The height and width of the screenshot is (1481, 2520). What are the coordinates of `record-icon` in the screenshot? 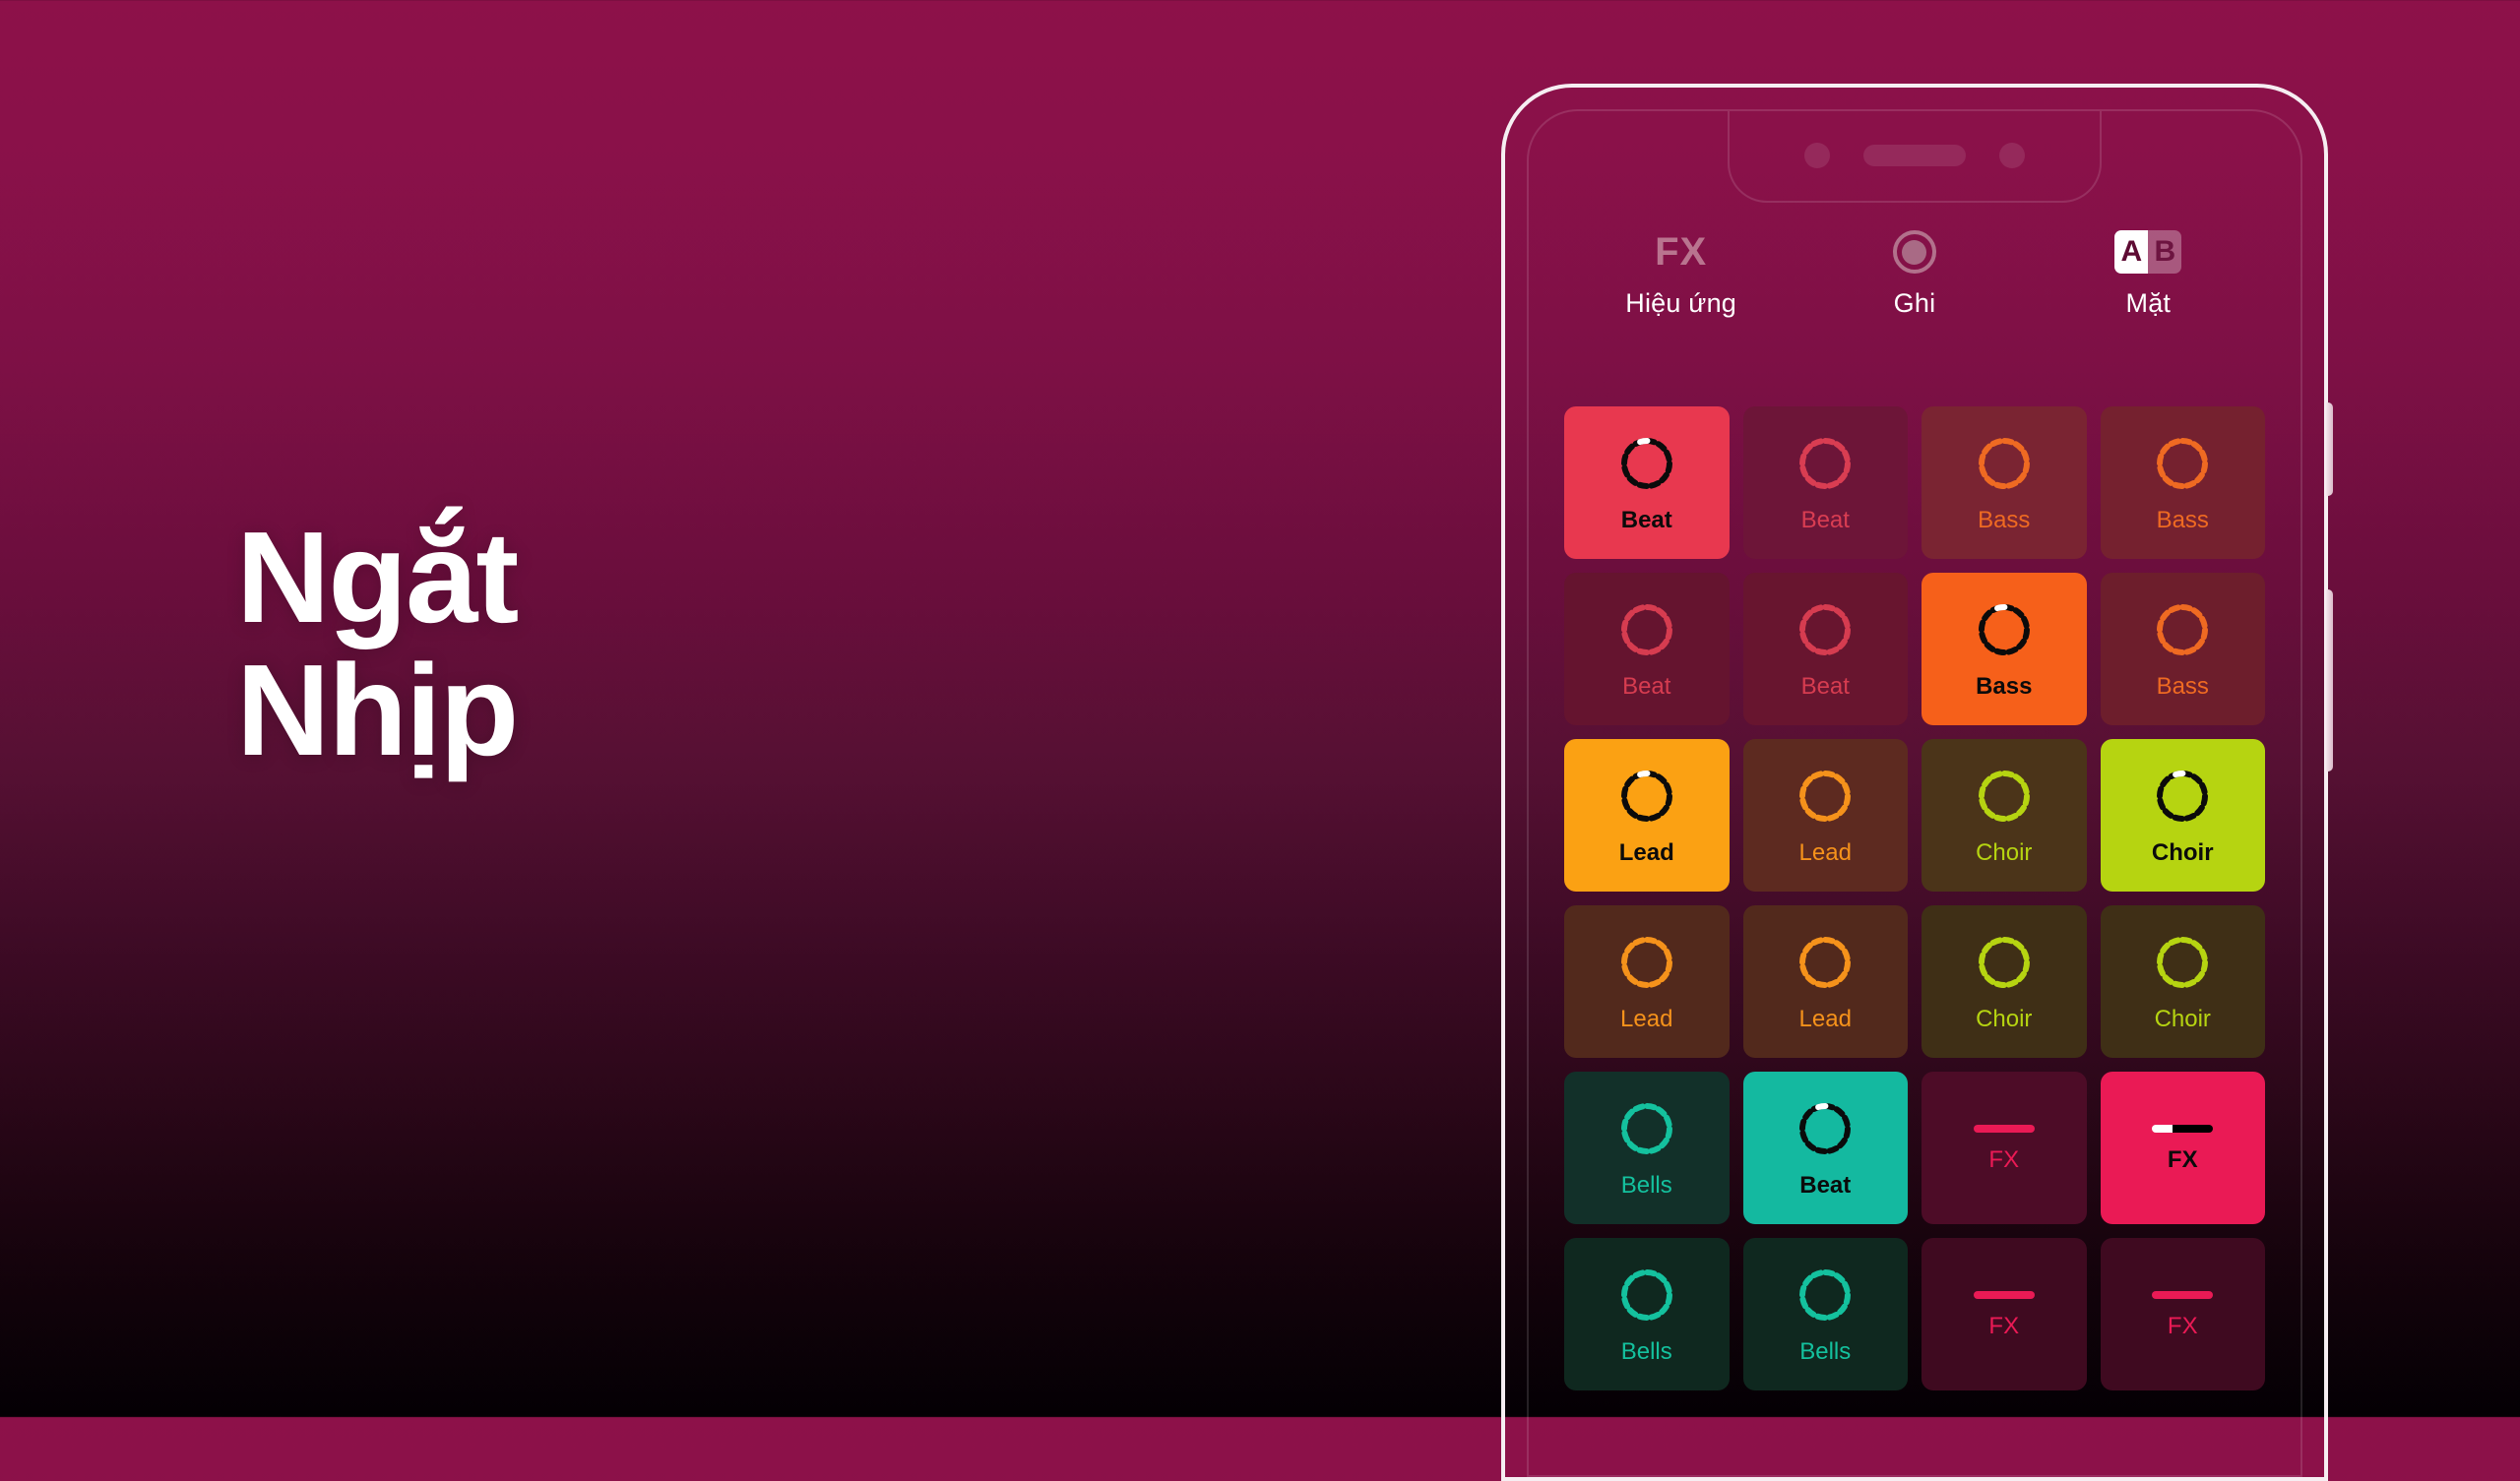 It's located at (1914, 252).